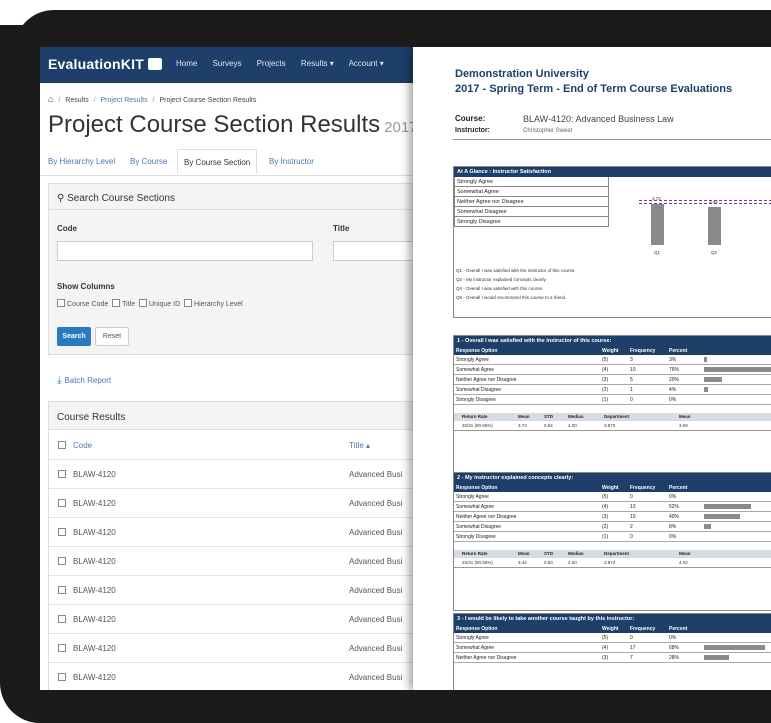  Describe the element at coordinates (124, 100) in the screenshot. I see `breadcrumb-project-results: Project Results` at that location.